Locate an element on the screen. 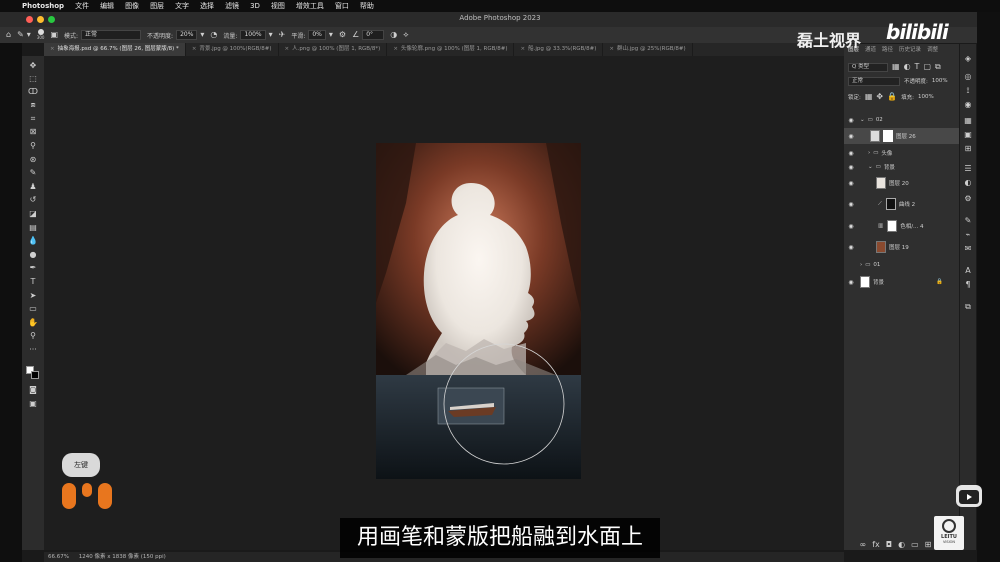  path-select-tool-icon: ➤ is located at coordinates (33, 296).